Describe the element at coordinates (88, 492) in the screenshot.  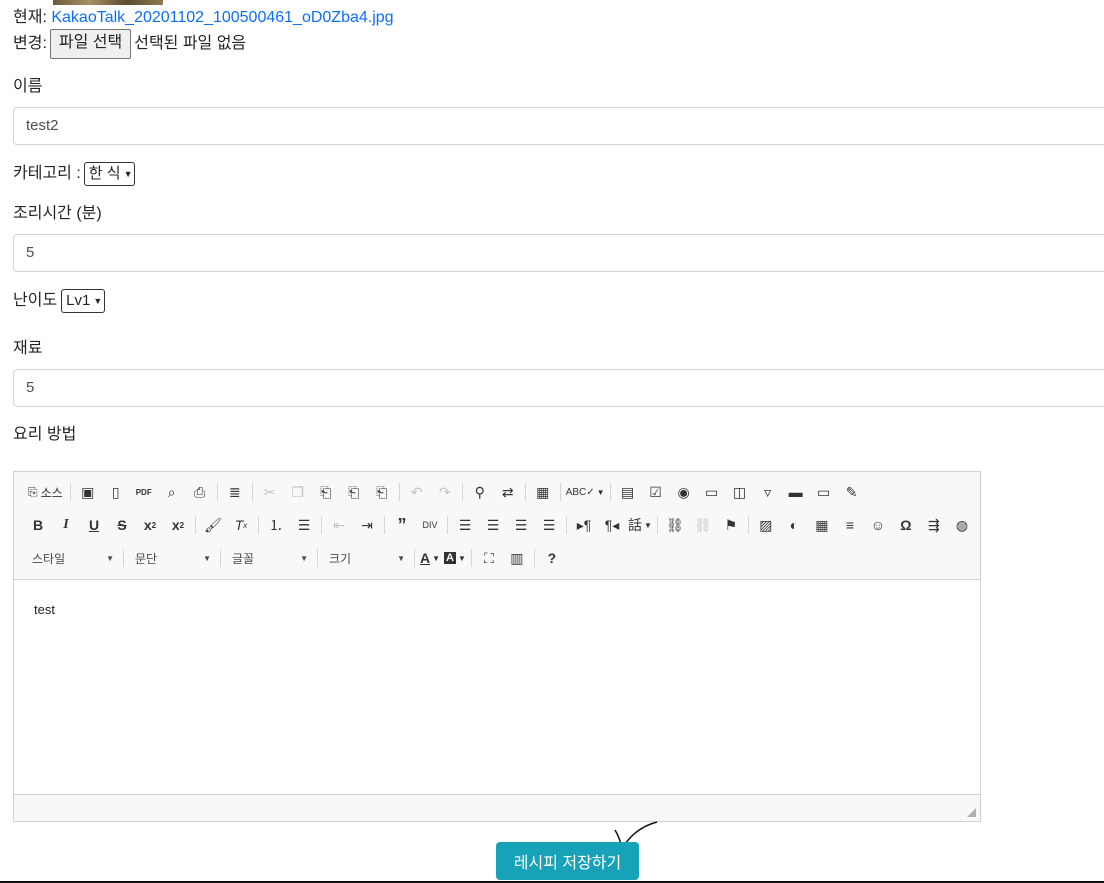
I see `save-icon: ▣` at that location.